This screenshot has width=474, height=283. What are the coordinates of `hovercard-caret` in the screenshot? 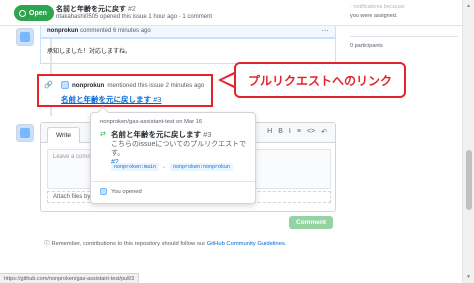 It's located at (103, 112).